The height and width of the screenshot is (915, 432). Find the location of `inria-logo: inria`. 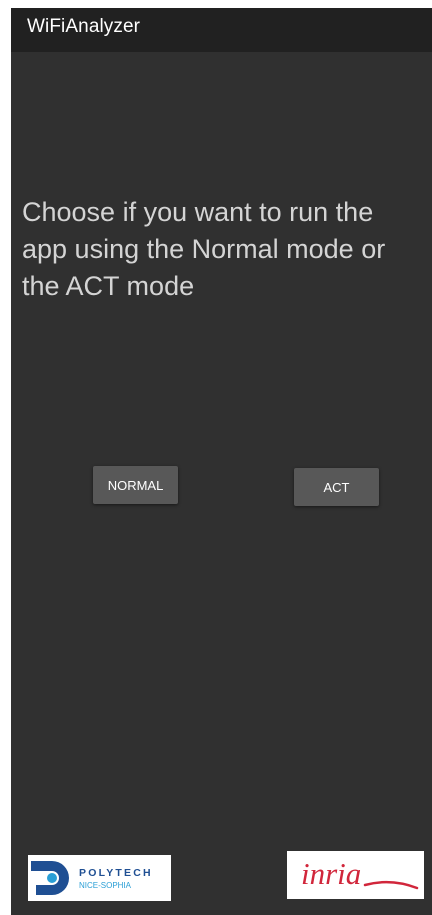

inria-logo: inria is located at coordinates (355, 875).